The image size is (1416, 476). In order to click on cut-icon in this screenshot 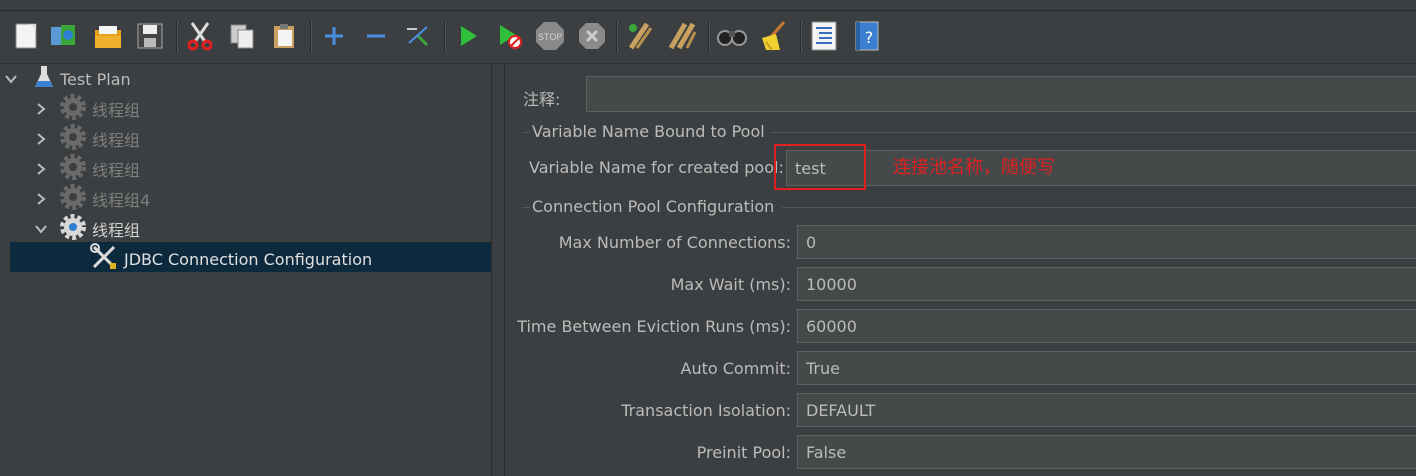, I will do `click(200, 36)`.